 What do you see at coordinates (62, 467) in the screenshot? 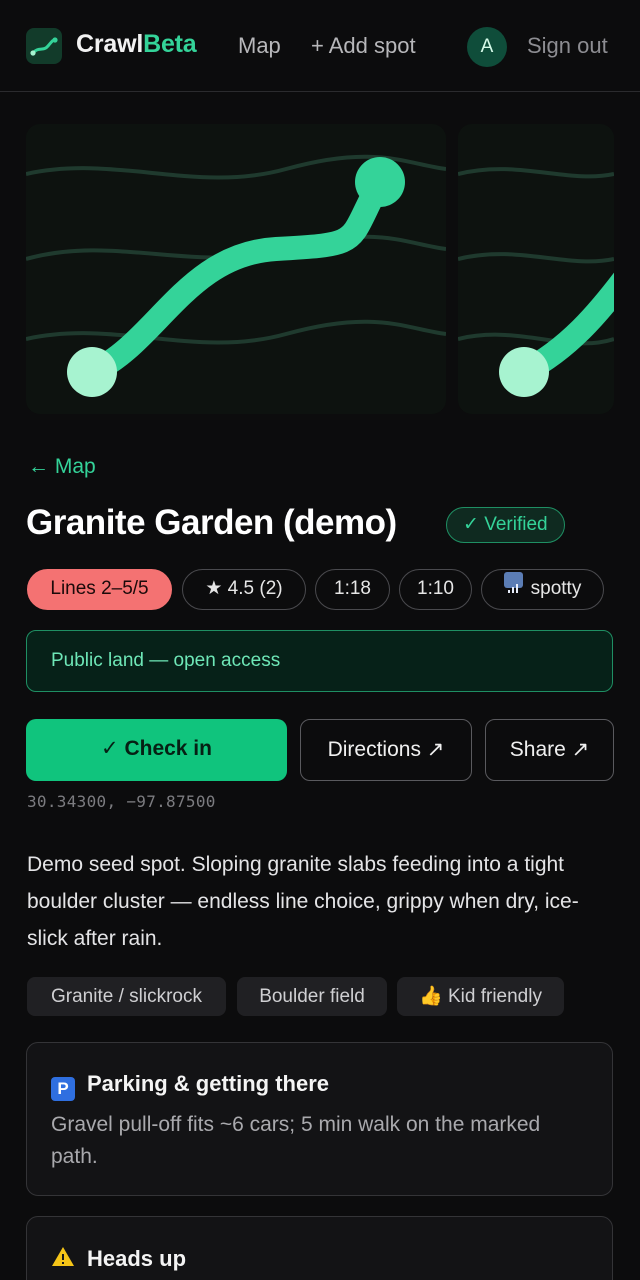
I see `back-to-map-link: ← Map` at bounding box center [62, 467].